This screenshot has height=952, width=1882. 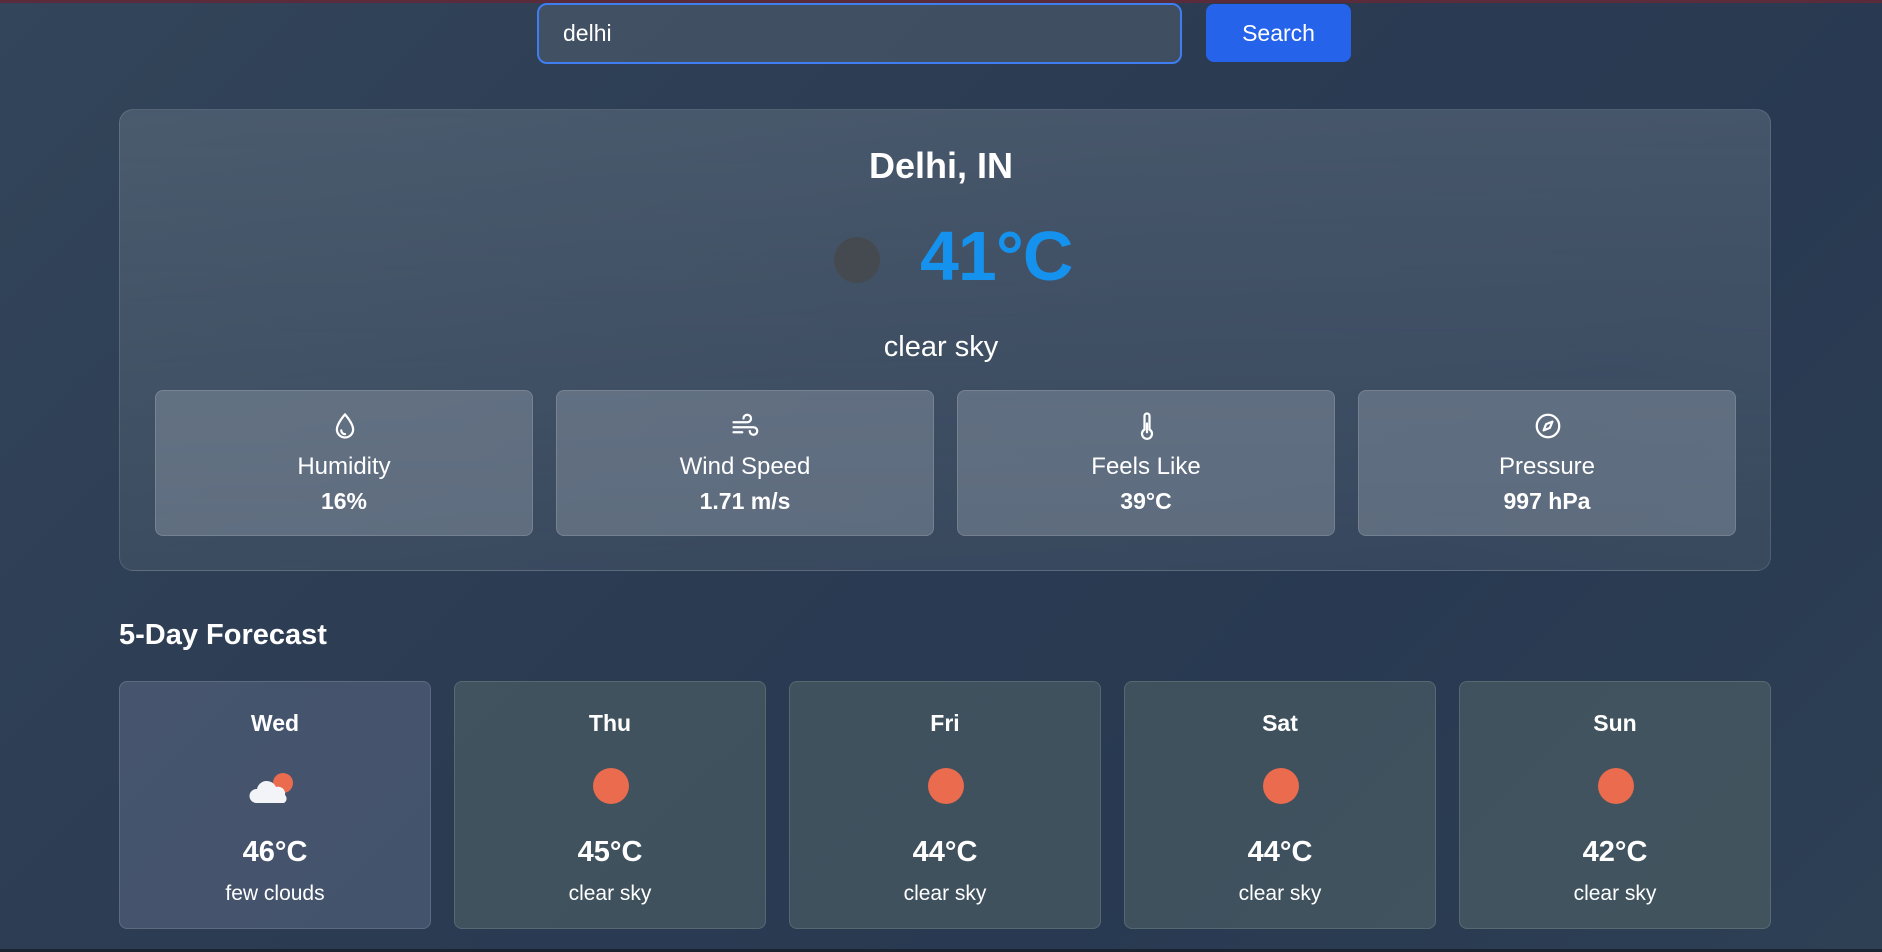 What do you see at coordinates (344, 466) in the screenshot?
I see `stat-label: Humidity` at bounding box center [344, 466].